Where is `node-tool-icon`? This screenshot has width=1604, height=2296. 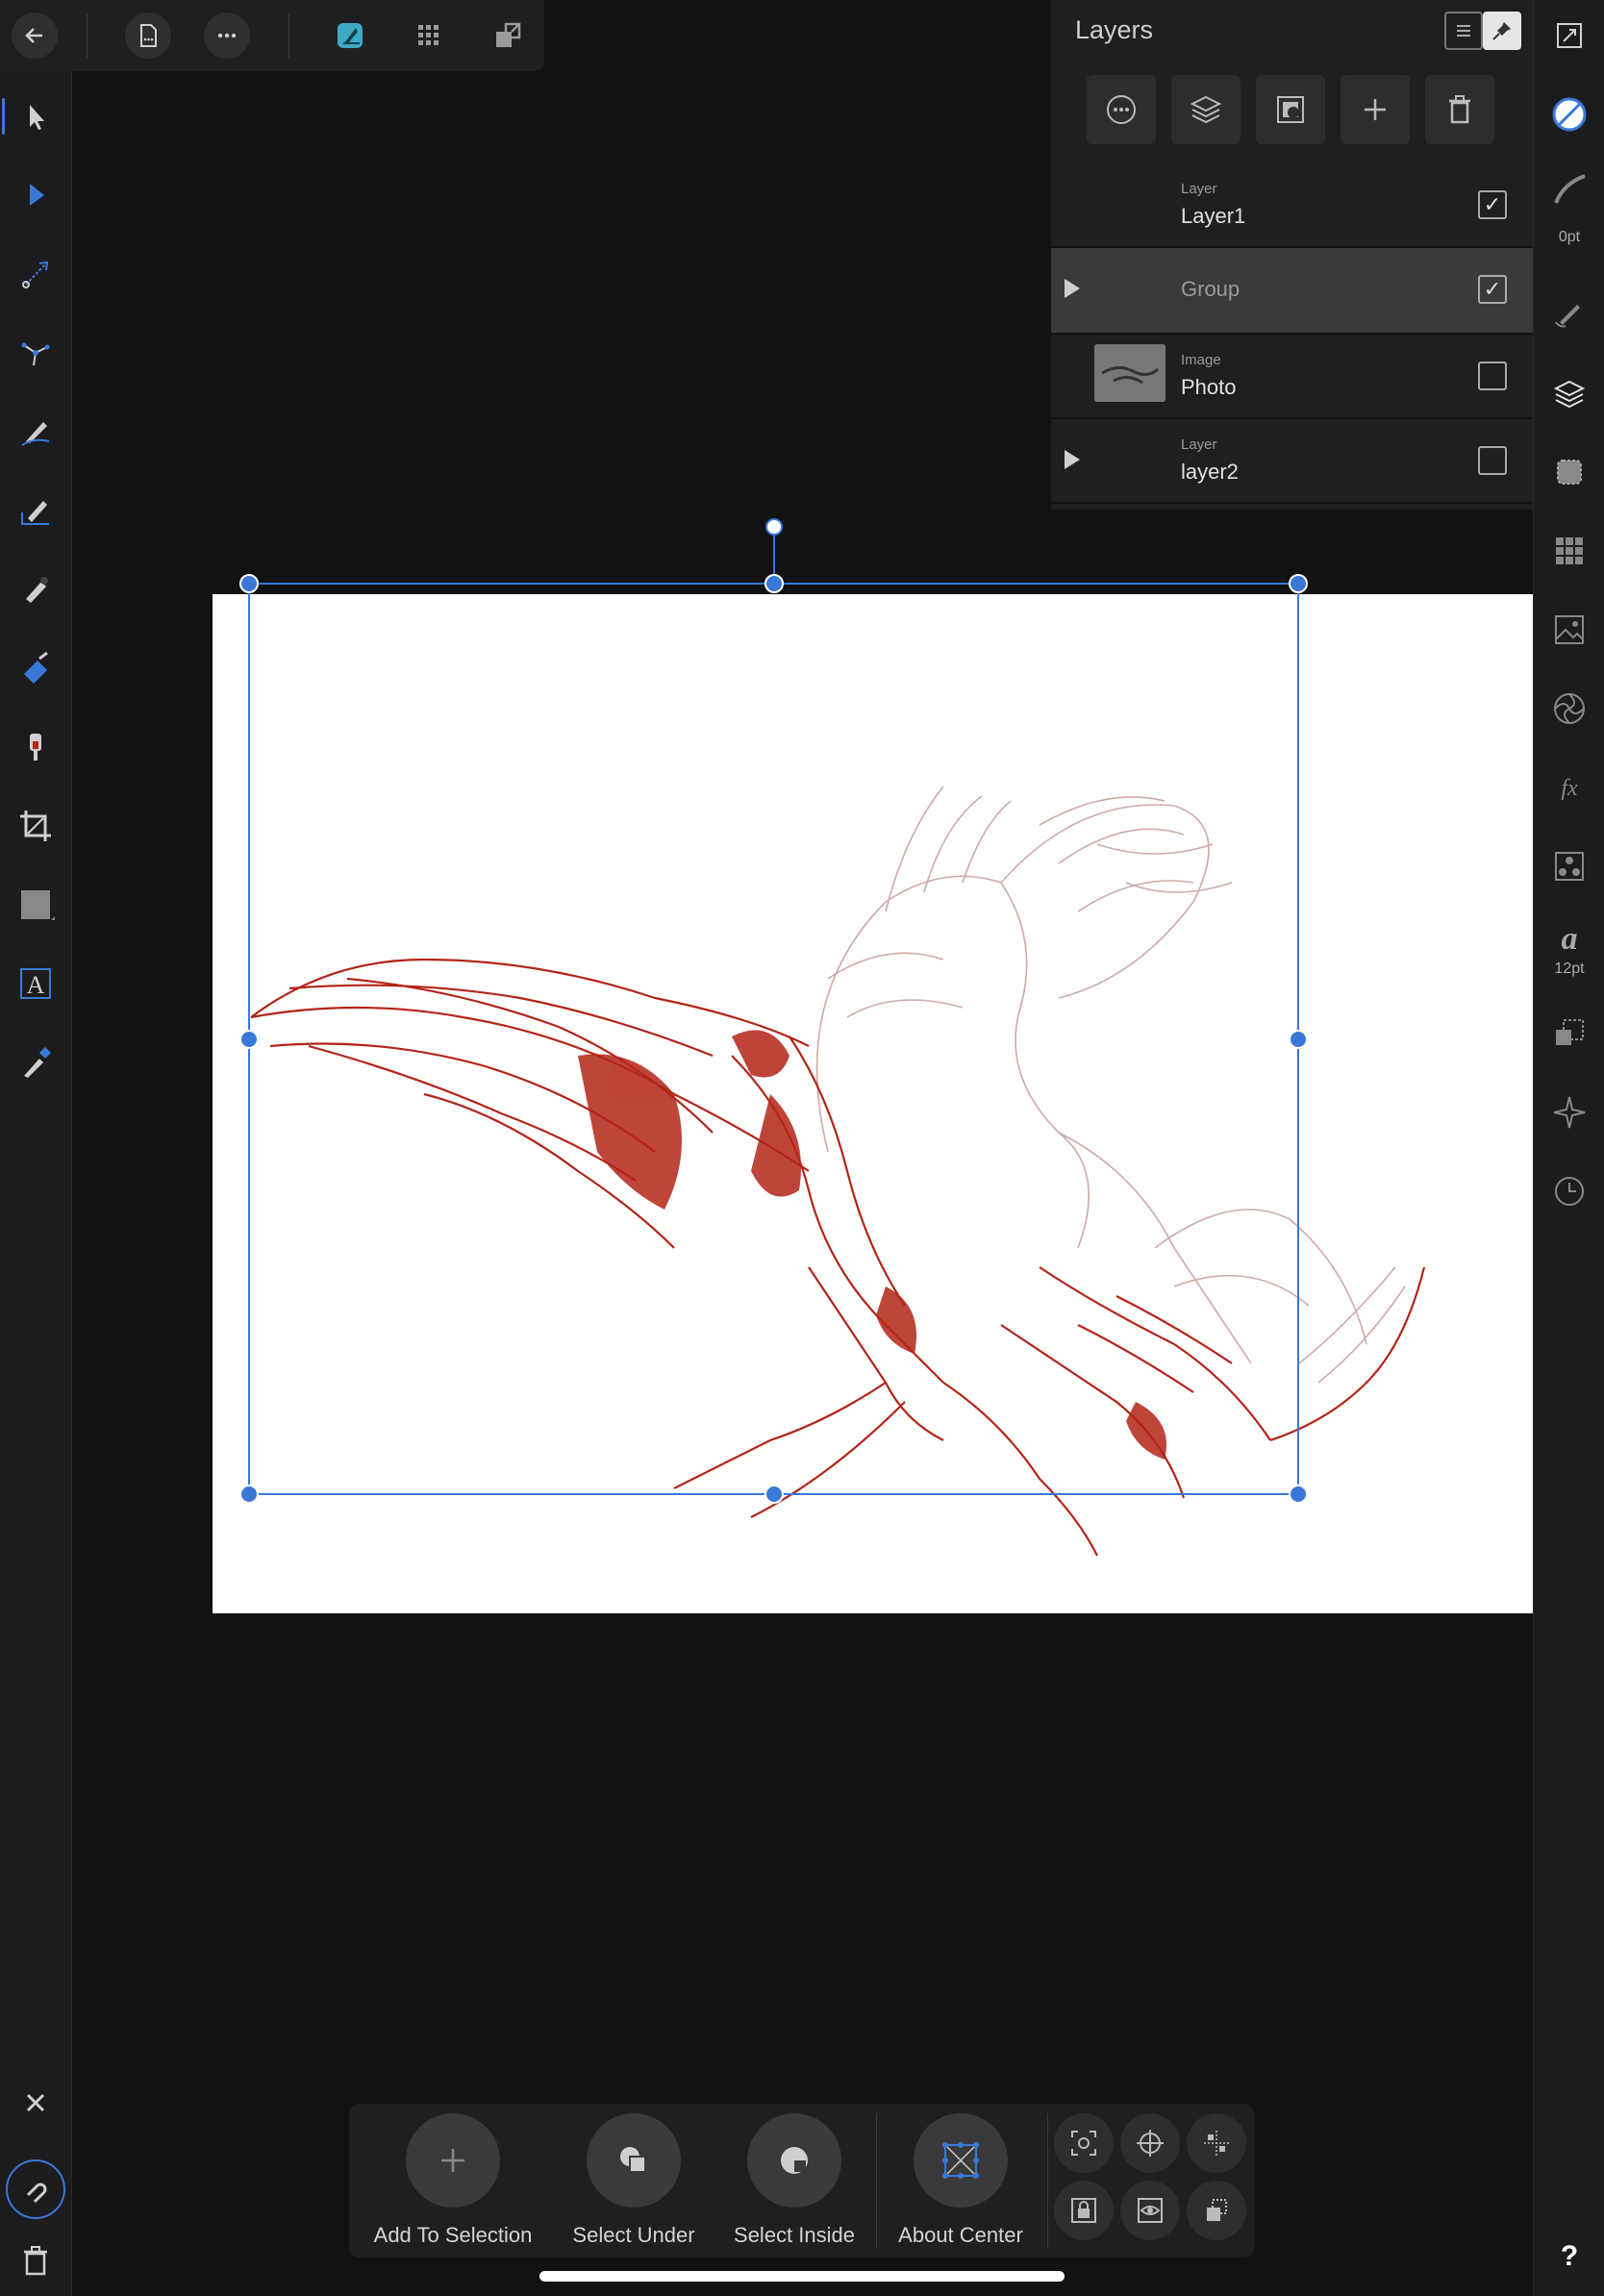
node-tool-icon is located at coordinates (35, 195).